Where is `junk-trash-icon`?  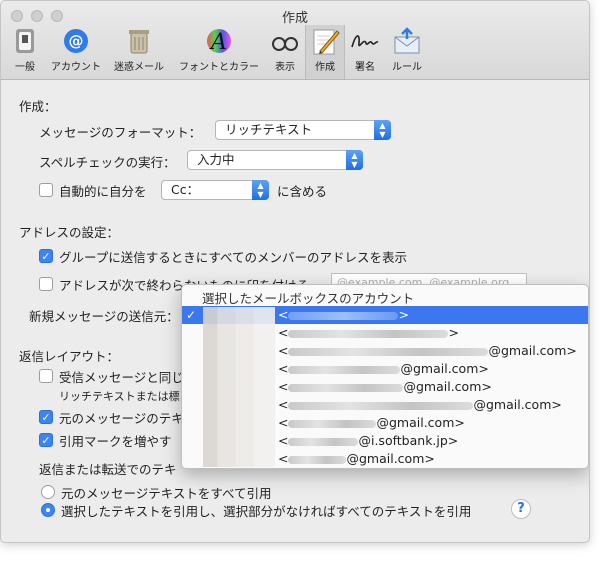 junk-trash-icon is located at coordinates (139, 41).